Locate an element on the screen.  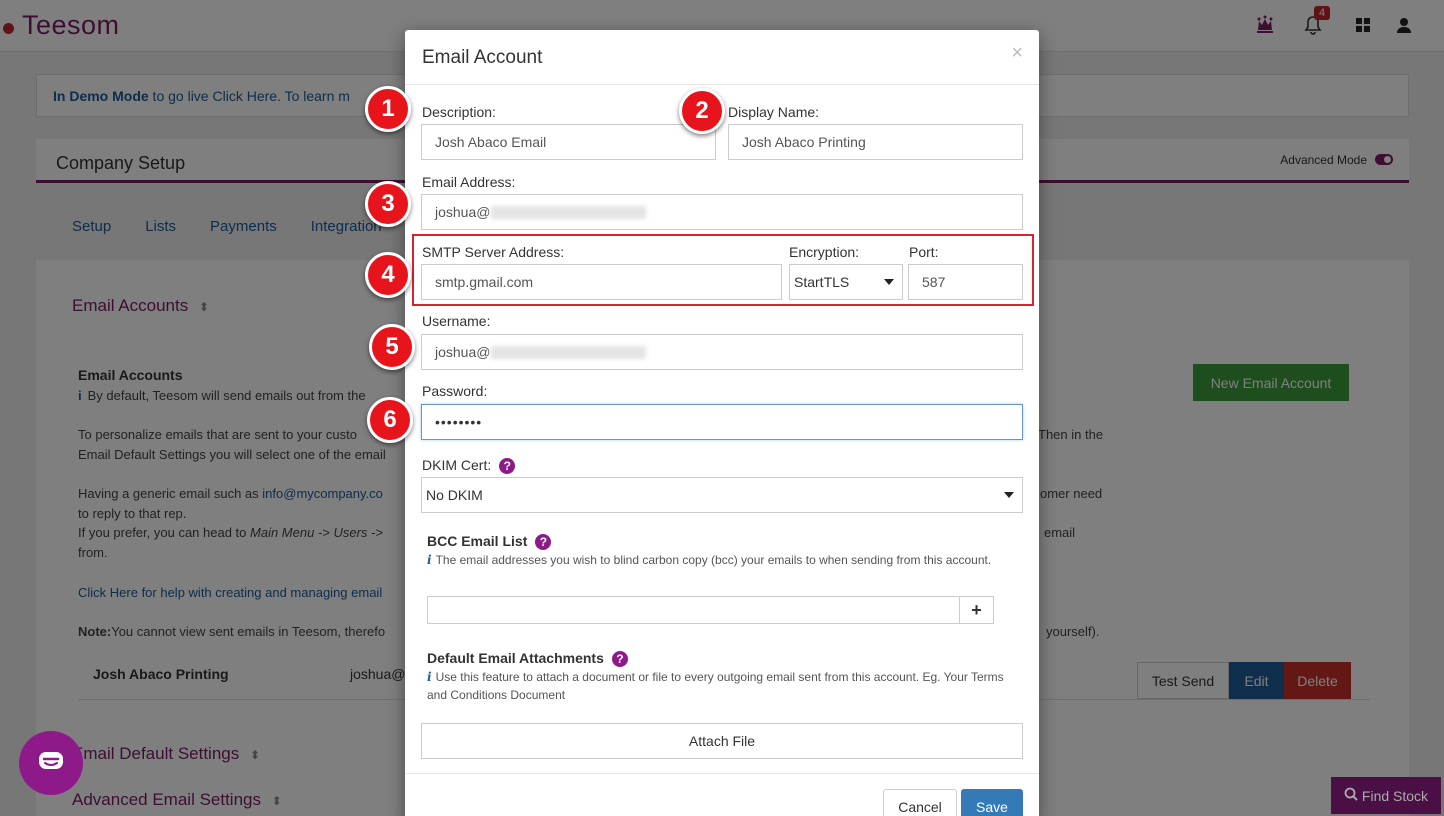
save-button: Save is located at coordinates (992, 802).